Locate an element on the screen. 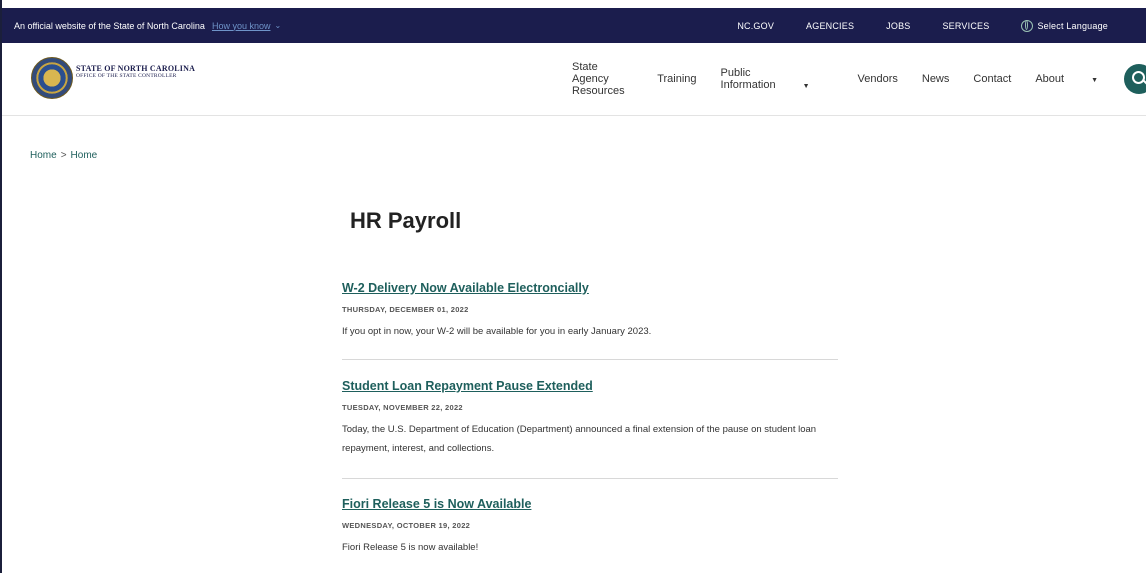  ncgov-link: NC.GOV is located at coordinates (755, 26).